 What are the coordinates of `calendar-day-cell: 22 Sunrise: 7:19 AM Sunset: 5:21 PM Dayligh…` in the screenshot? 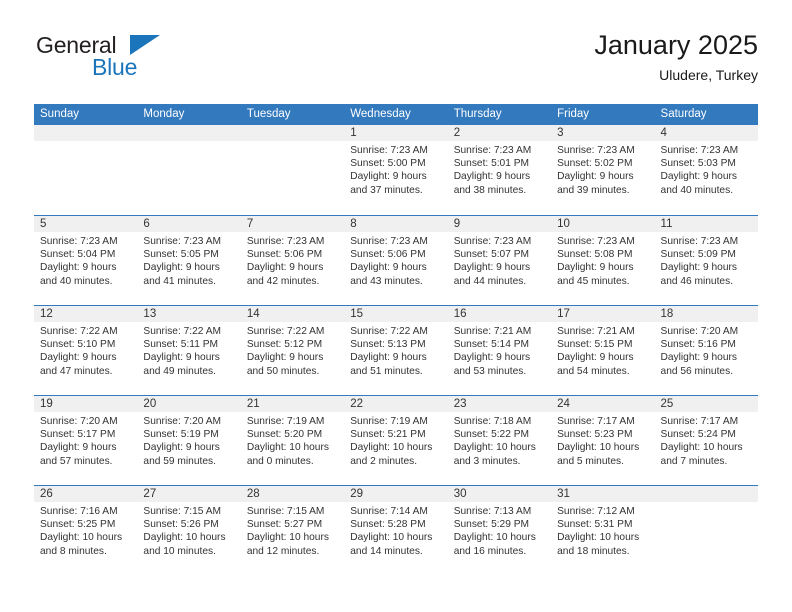 It's located at (396, 440).